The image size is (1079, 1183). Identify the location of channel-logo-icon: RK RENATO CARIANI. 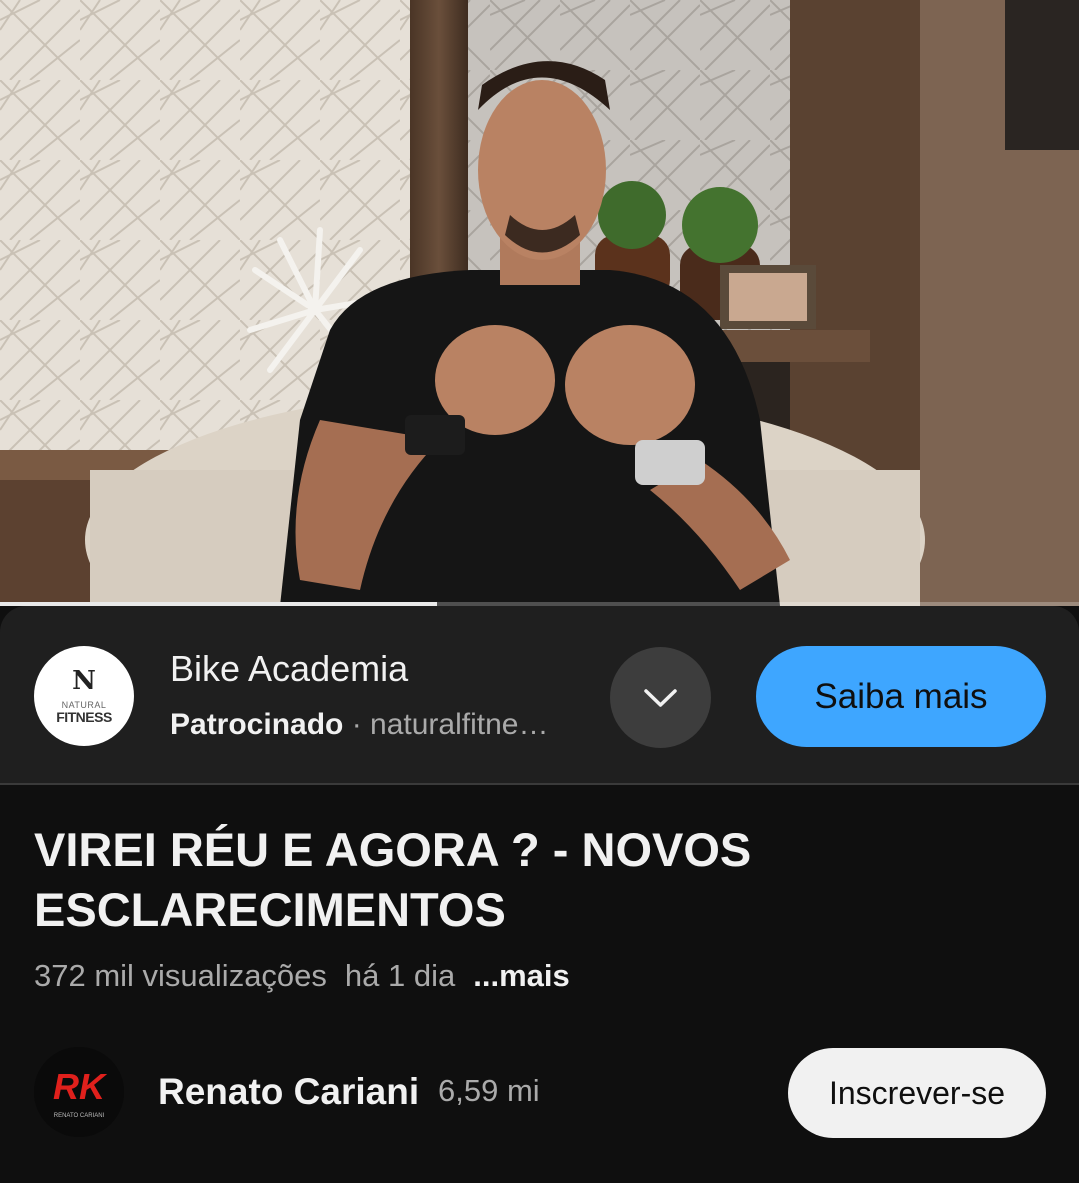
(79, 1092).